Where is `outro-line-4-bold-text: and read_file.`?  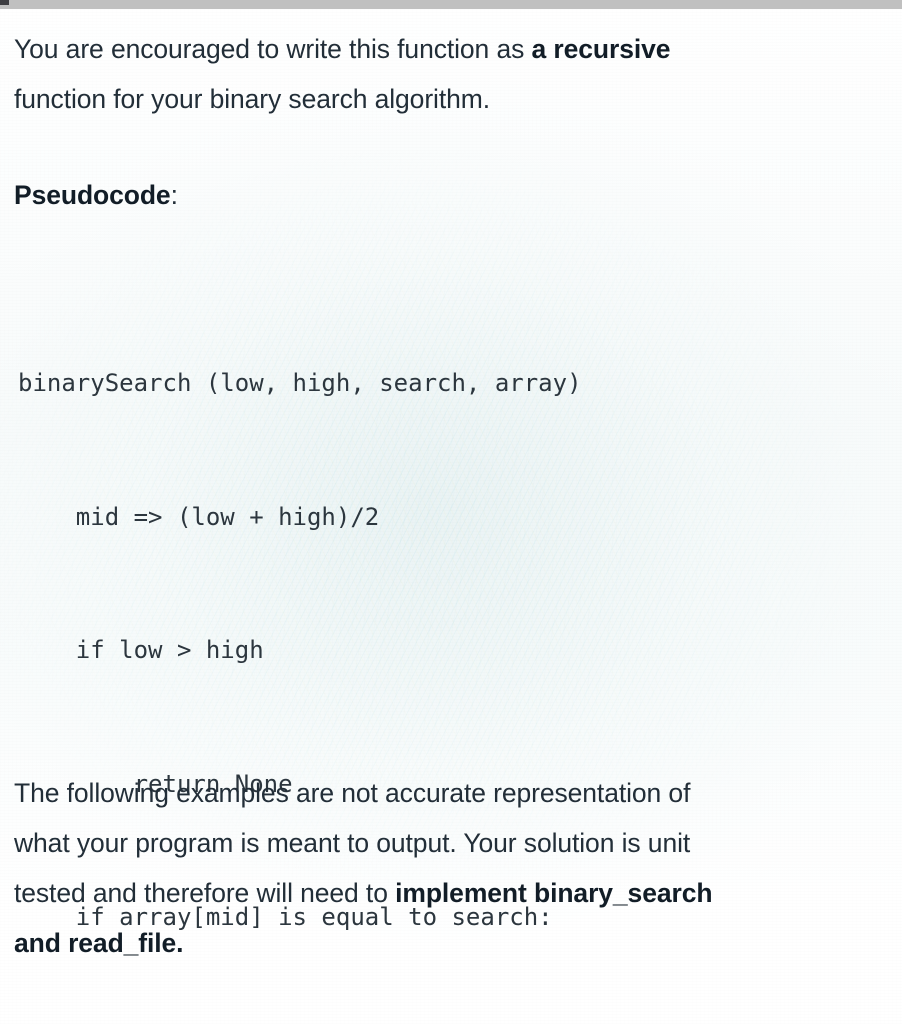 outro-line-4-bold-text: and read_file. is located at coordinates (99, 943).